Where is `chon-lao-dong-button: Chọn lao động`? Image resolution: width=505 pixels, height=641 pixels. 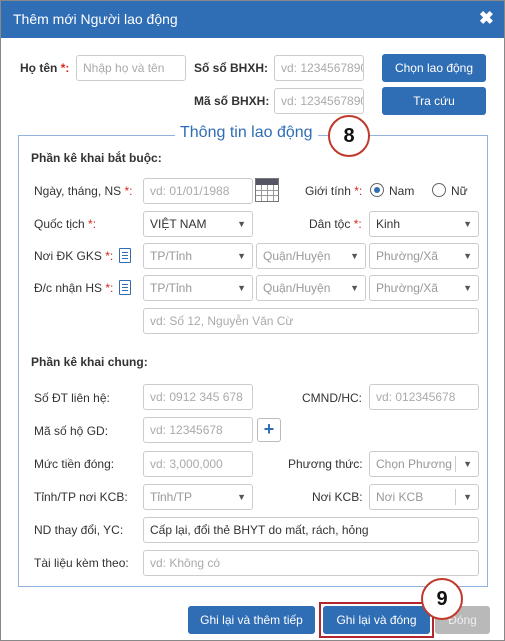 chon-lao-dong-button: Chọn lao động is located at coordinates (434, 68).